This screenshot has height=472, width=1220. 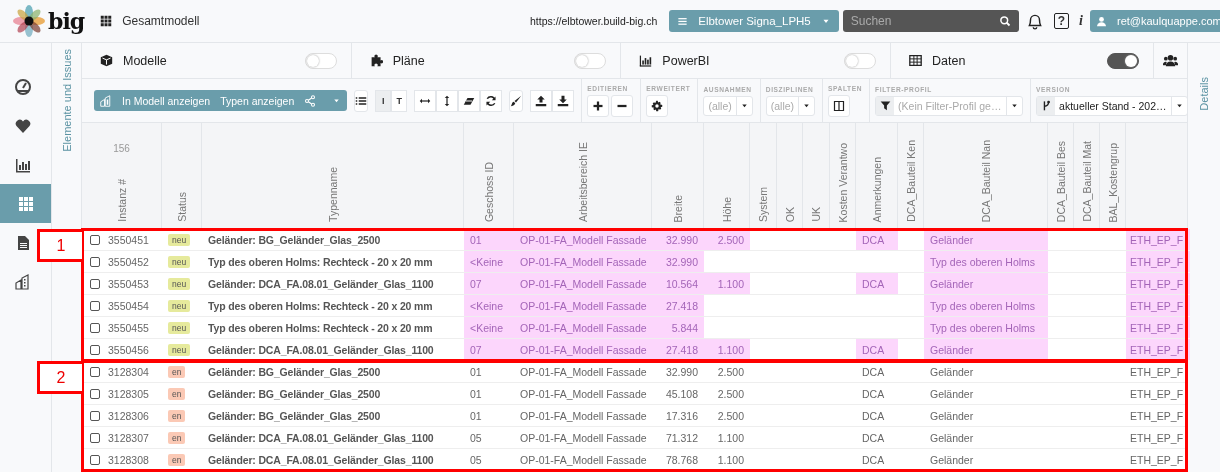 What do you see at coordinates (582, 182) in the screenshot?
I see `column-header: Arbeitsbereich IE` at bounding box center [582, 182].